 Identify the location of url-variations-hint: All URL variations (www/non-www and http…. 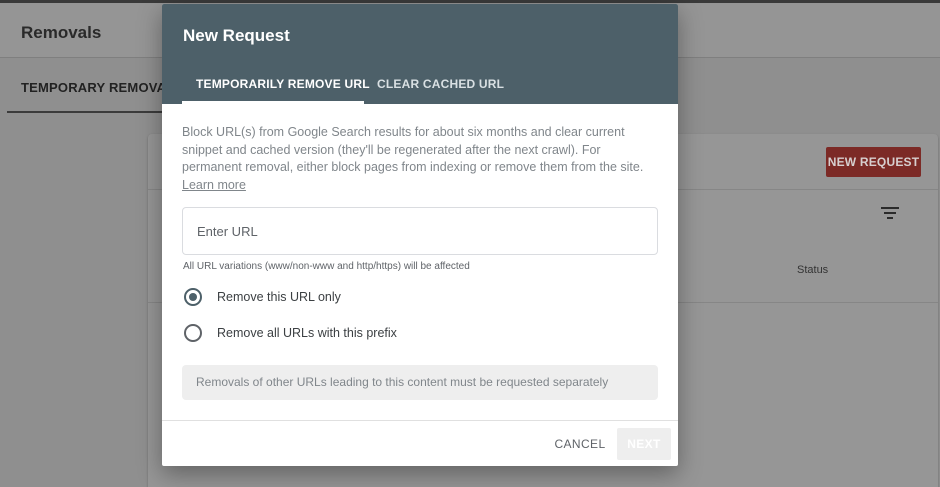
(326, 266).